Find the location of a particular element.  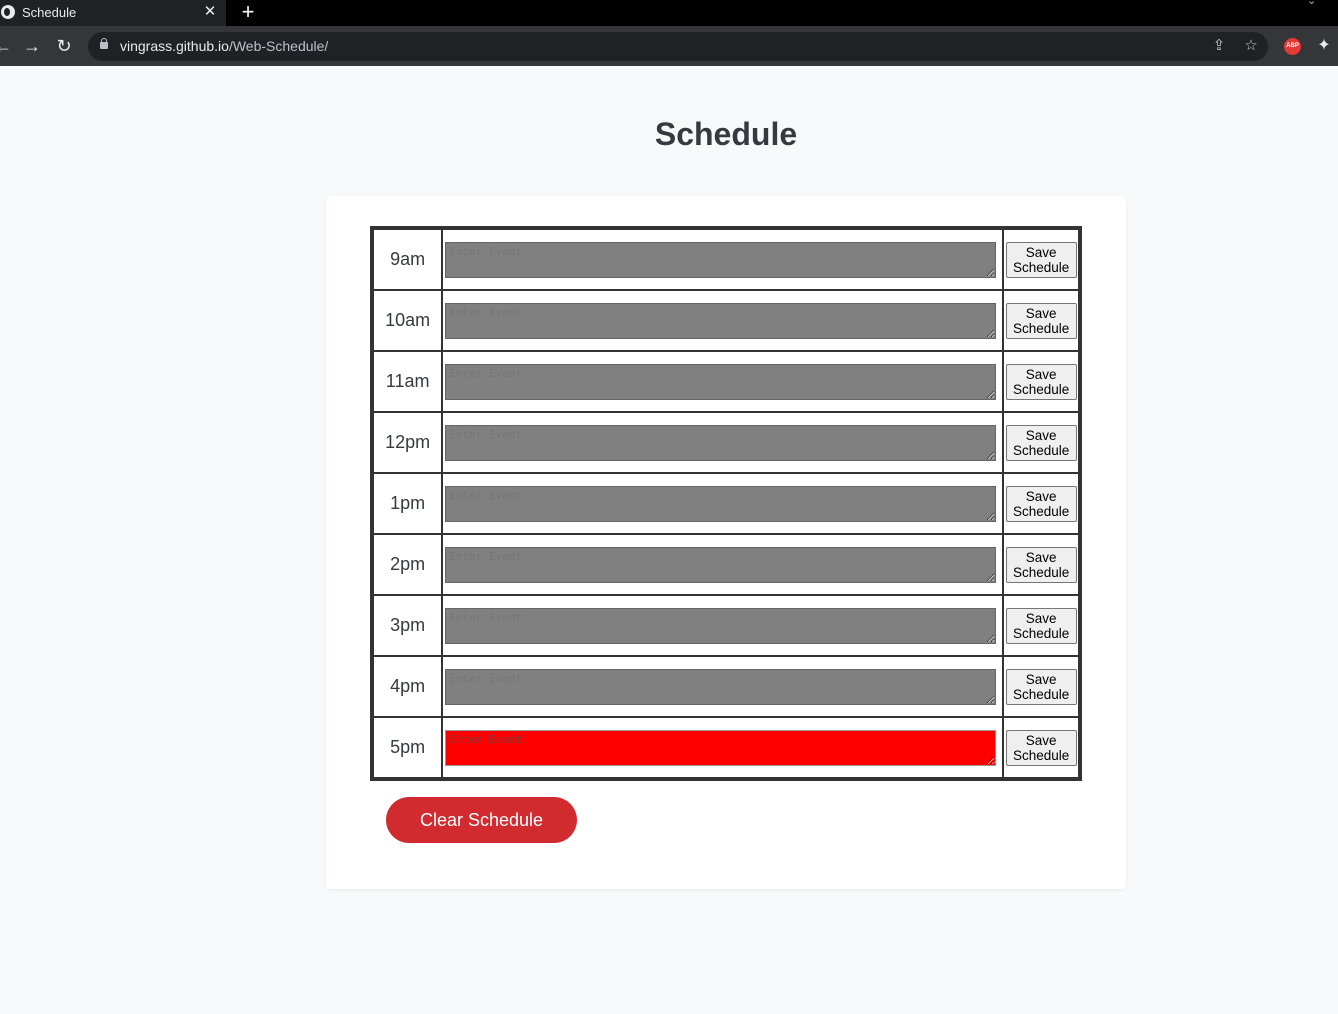

hour-label: 2pm is located at coordinates (408, 564).